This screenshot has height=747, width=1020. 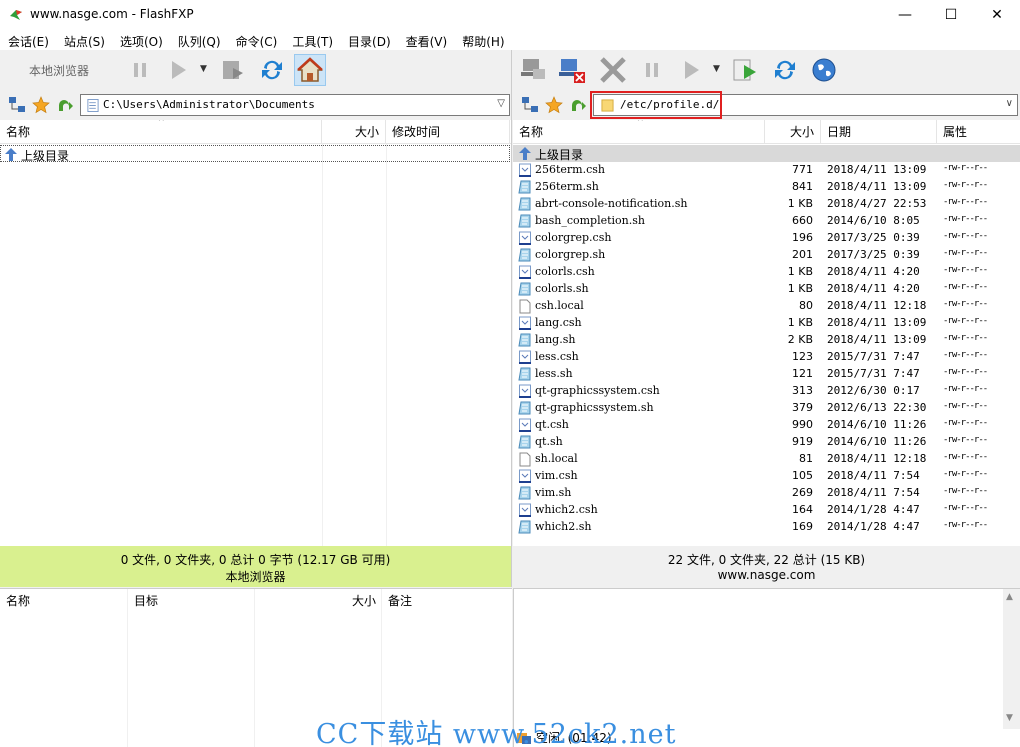 I want to click on log-scrollbar: ▲ ▼, so click(x=1011, y=659).